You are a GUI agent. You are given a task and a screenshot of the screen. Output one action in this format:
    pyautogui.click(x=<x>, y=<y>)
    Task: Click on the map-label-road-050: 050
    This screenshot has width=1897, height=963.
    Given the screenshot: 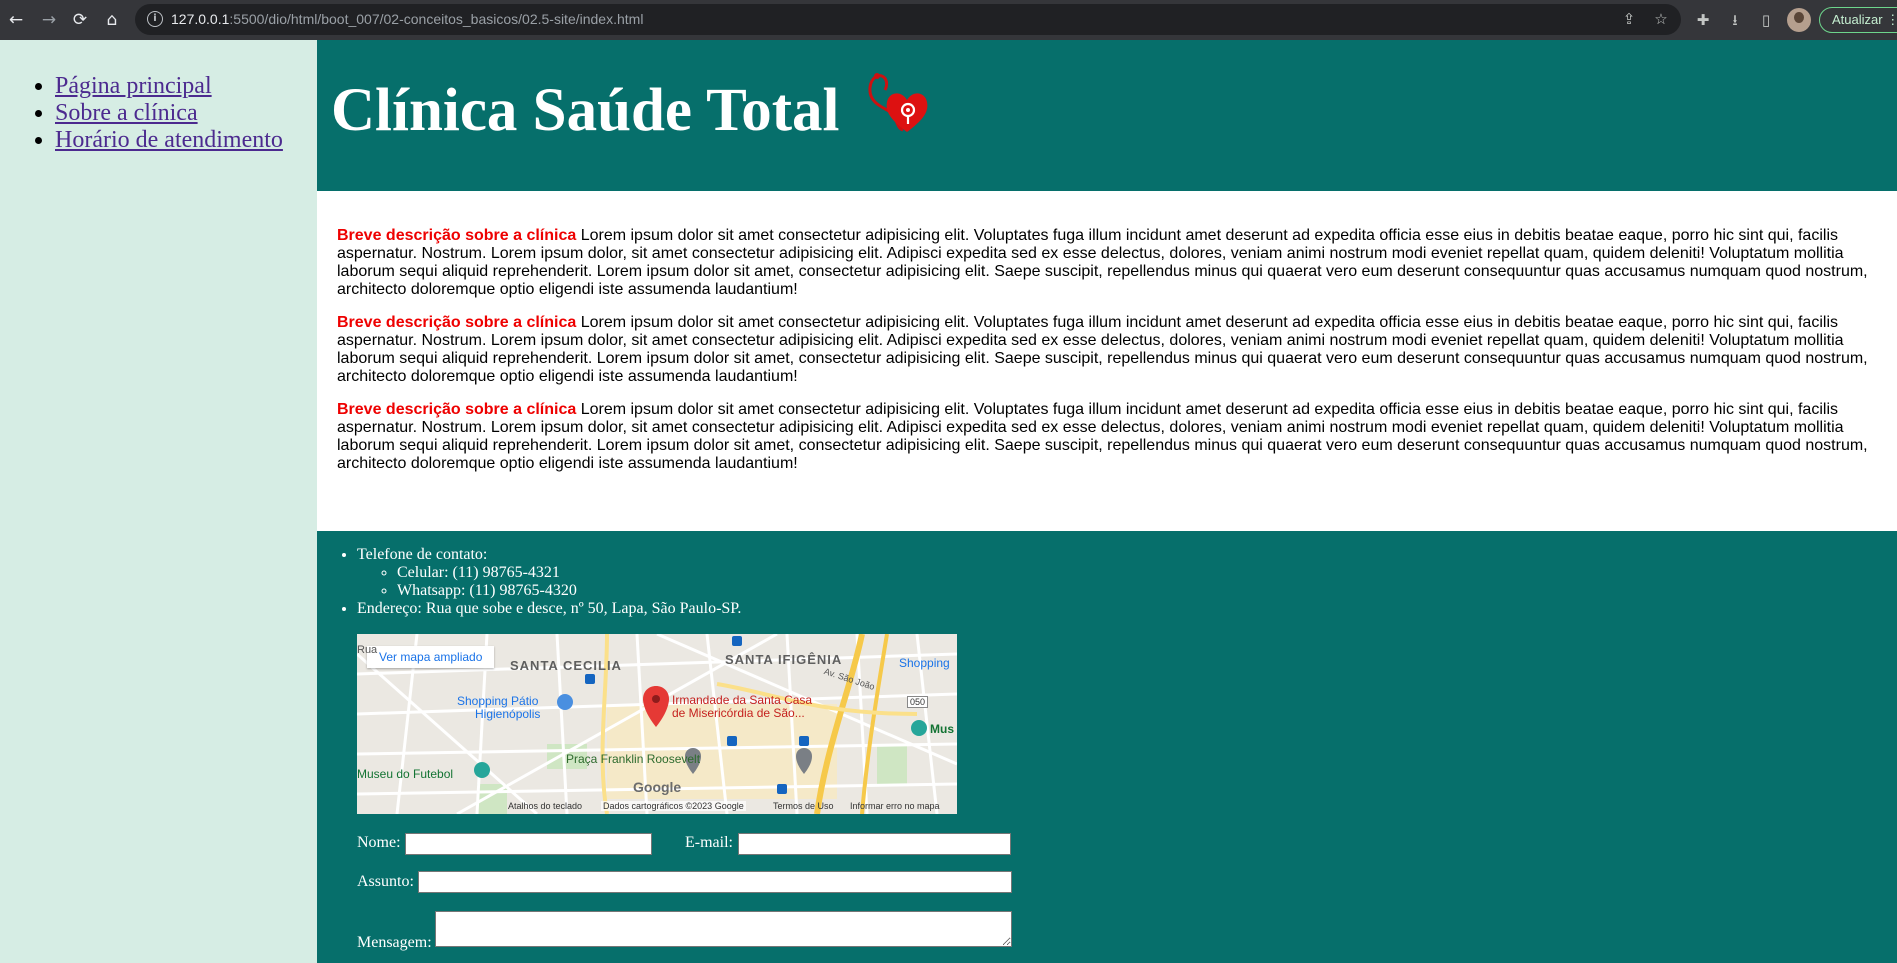 What is the action you would take?
    pyautogui.click(x=918, y=702)
    